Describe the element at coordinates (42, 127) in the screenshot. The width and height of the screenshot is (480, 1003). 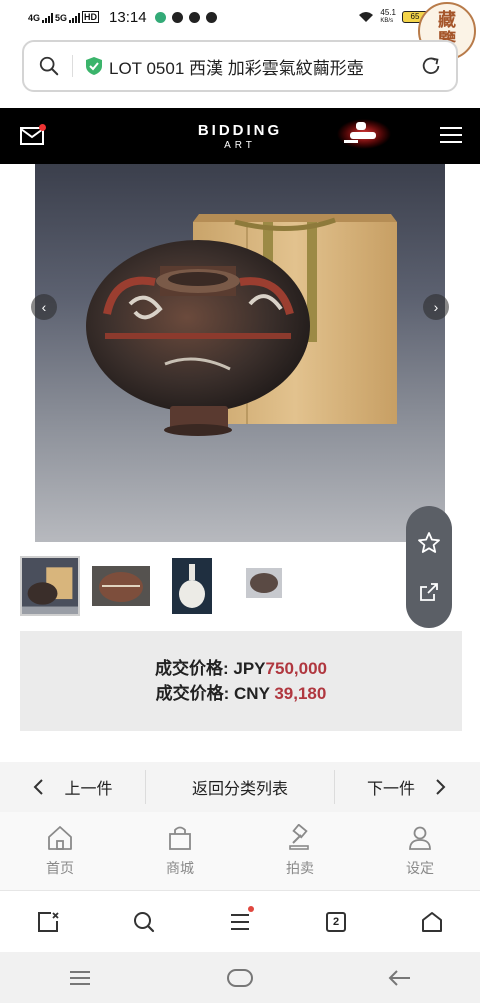
I see `mail-unread-dot` at that location.